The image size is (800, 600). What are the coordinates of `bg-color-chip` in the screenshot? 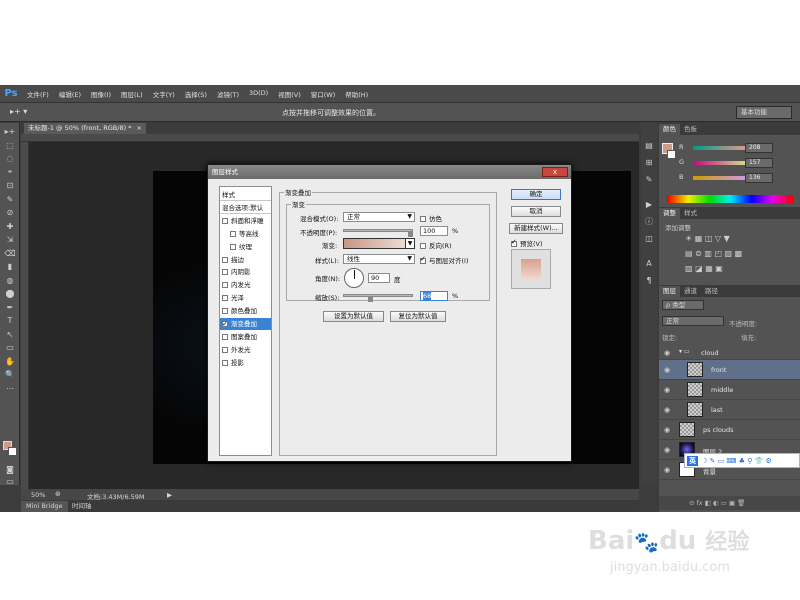 It's located at (671, 154).